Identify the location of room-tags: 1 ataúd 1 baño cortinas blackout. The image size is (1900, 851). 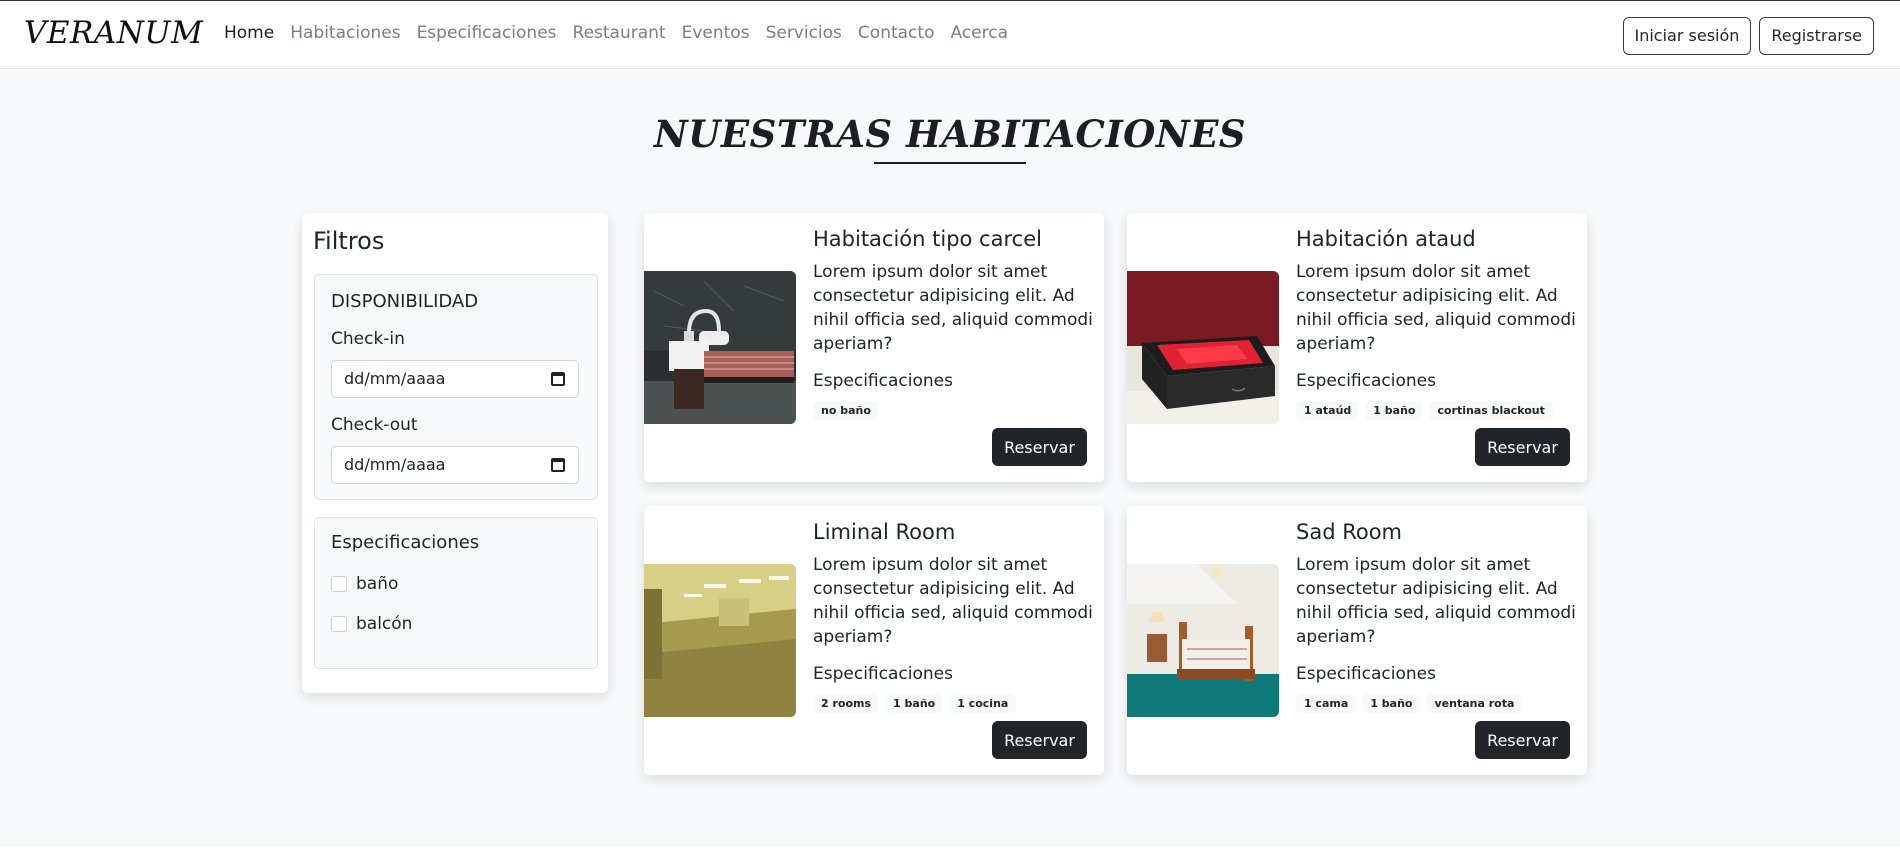
(1427, 410).